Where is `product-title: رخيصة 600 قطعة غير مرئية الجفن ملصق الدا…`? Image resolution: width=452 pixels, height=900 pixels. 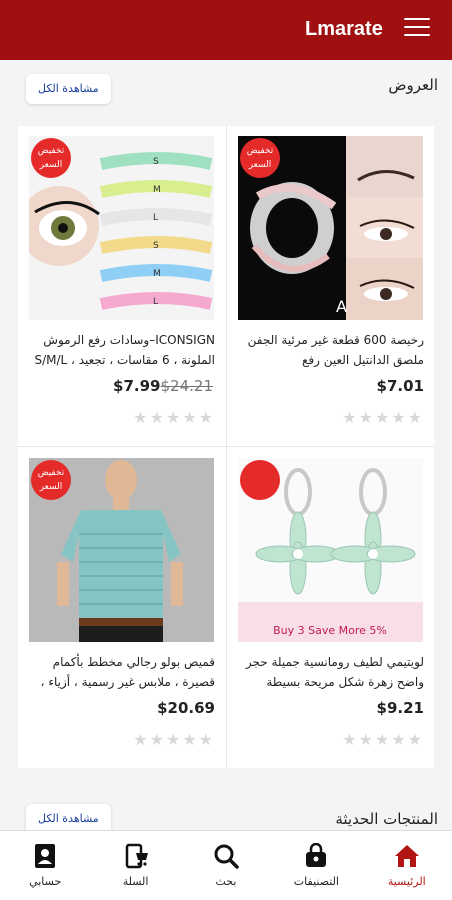
product-title: رخيصة 600 قطعة غير مرئية الجفن ملصق الدا… is located at coordinates (330, 350).